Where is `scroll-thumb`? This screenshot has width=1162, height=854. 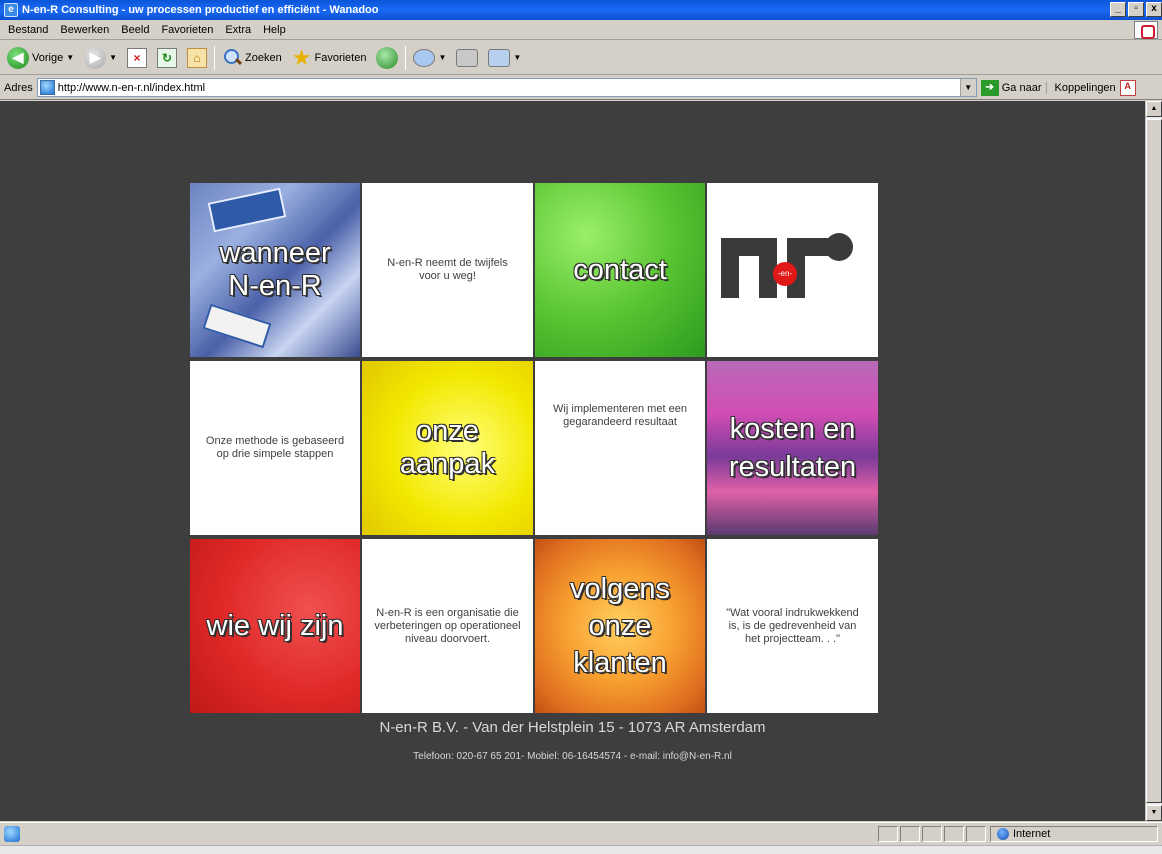 scroll-thumb is located at coordinates (1154, 461).